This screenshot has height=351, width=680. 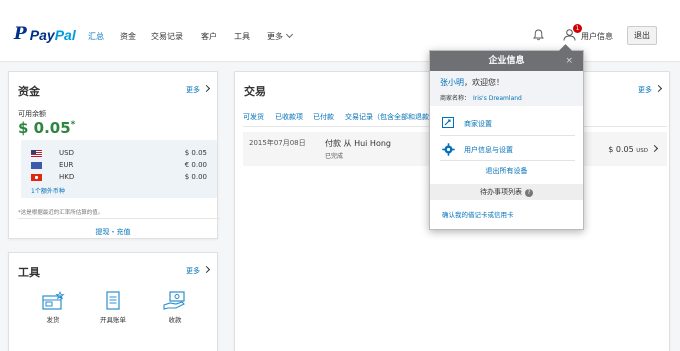 I want to click on chevron-down-icon, so click(x=289, y=34).